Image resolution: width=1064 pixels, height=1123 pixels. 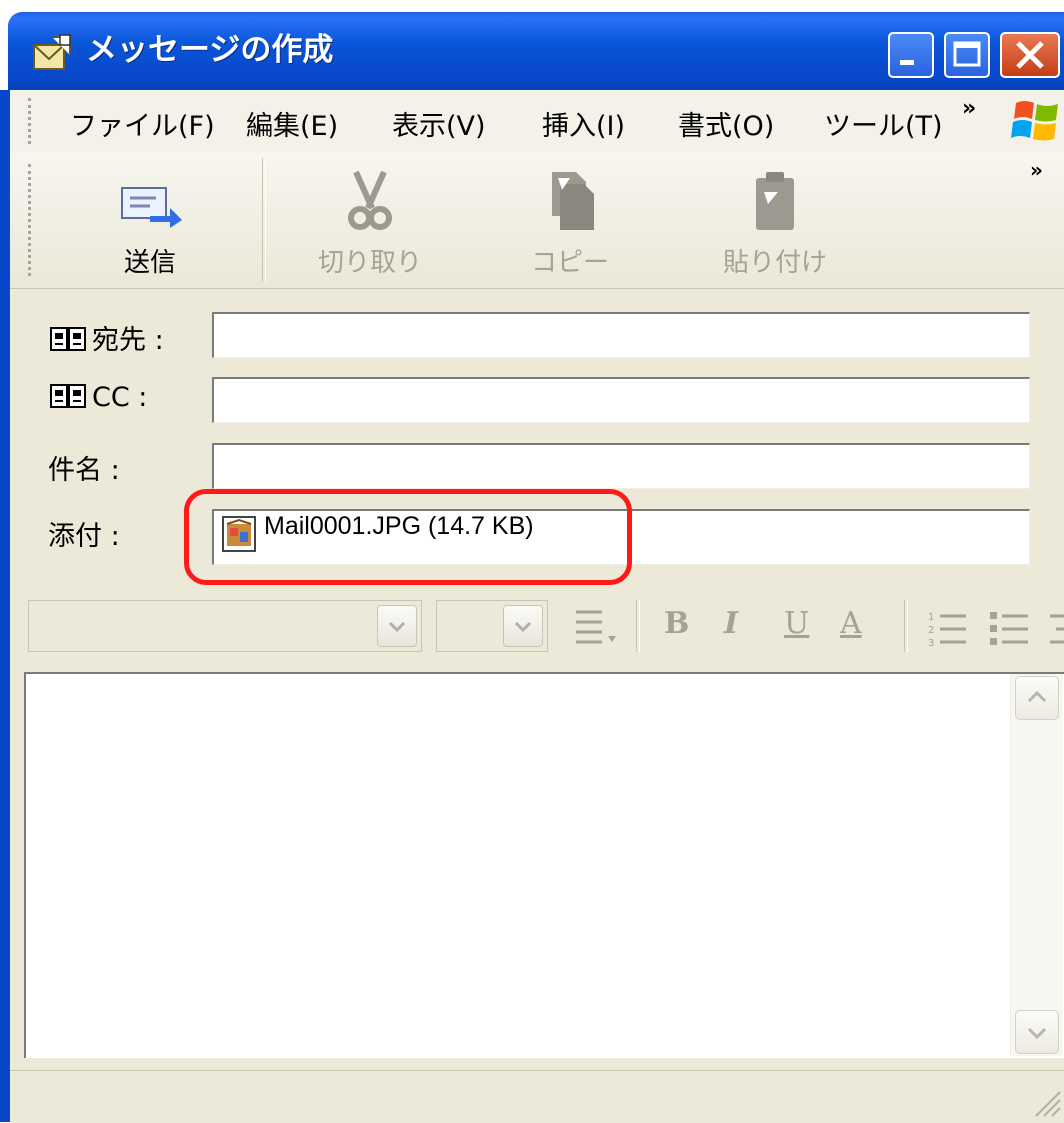 What do you see at coordinates (120, 397) in the screenshot?
I see `cc-label: CC :` at bounding box center [120, 397].